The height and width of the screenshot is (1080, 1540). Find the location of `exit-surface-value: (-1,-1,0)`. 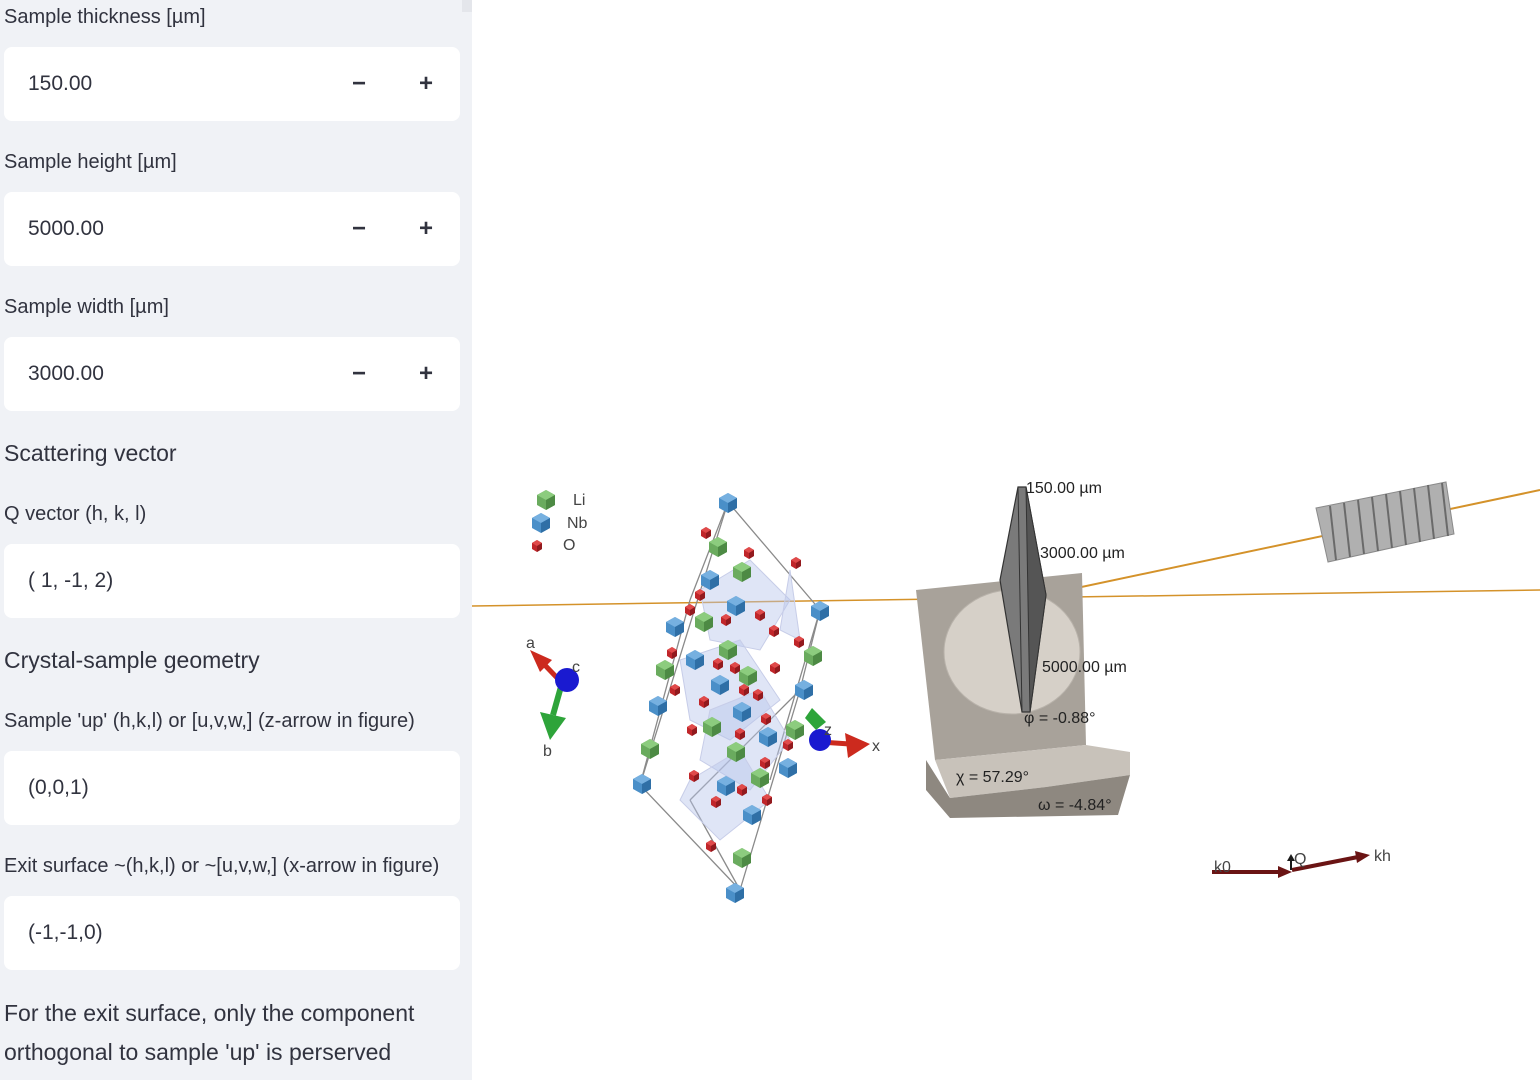

exit-surface-value: (-1,-1,0) is located at coordinates (65, 933).